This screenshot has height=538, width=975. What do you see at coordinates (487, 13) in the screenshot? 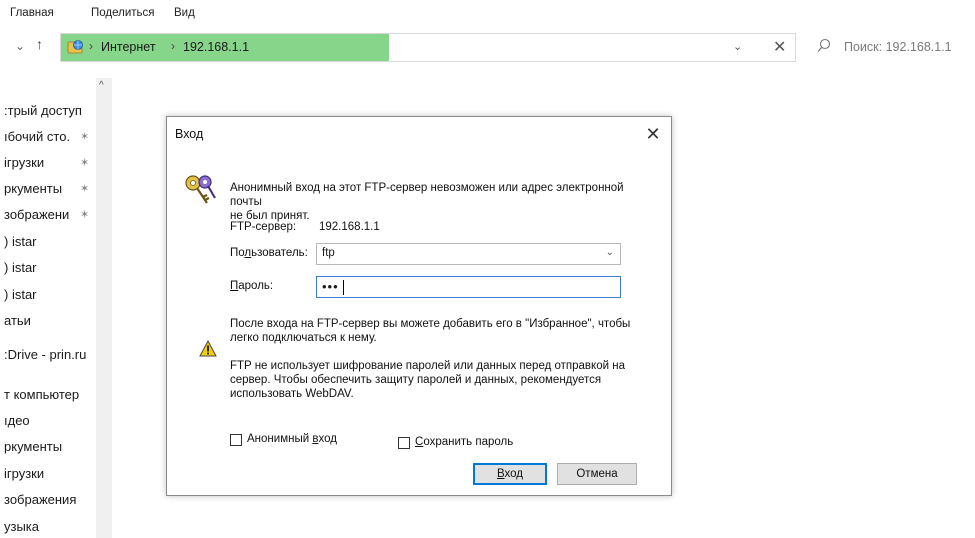
I see `ribbon-menu: Главная Поделиться Вид` at bounding box center [487, 13].